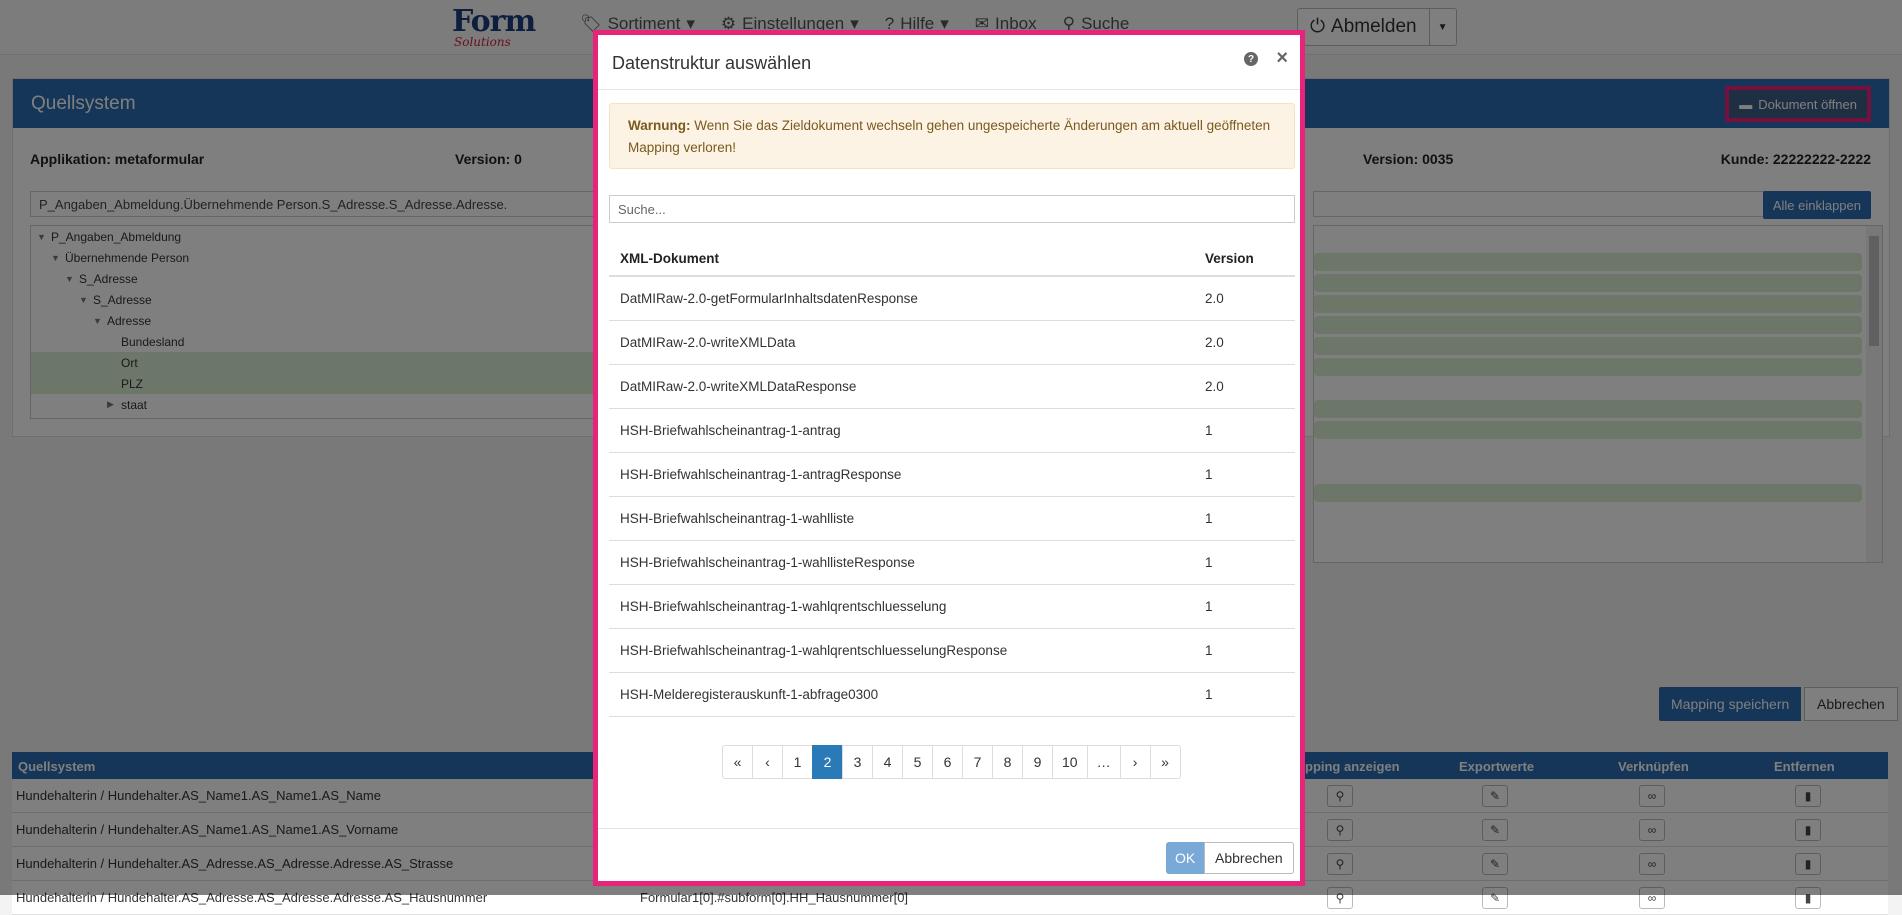 The height and width of the screenshot is (915, 1902). Describe the element at coordinates (659, 125) in the screenshot. I see `warning-label: Warnung:` at that location.